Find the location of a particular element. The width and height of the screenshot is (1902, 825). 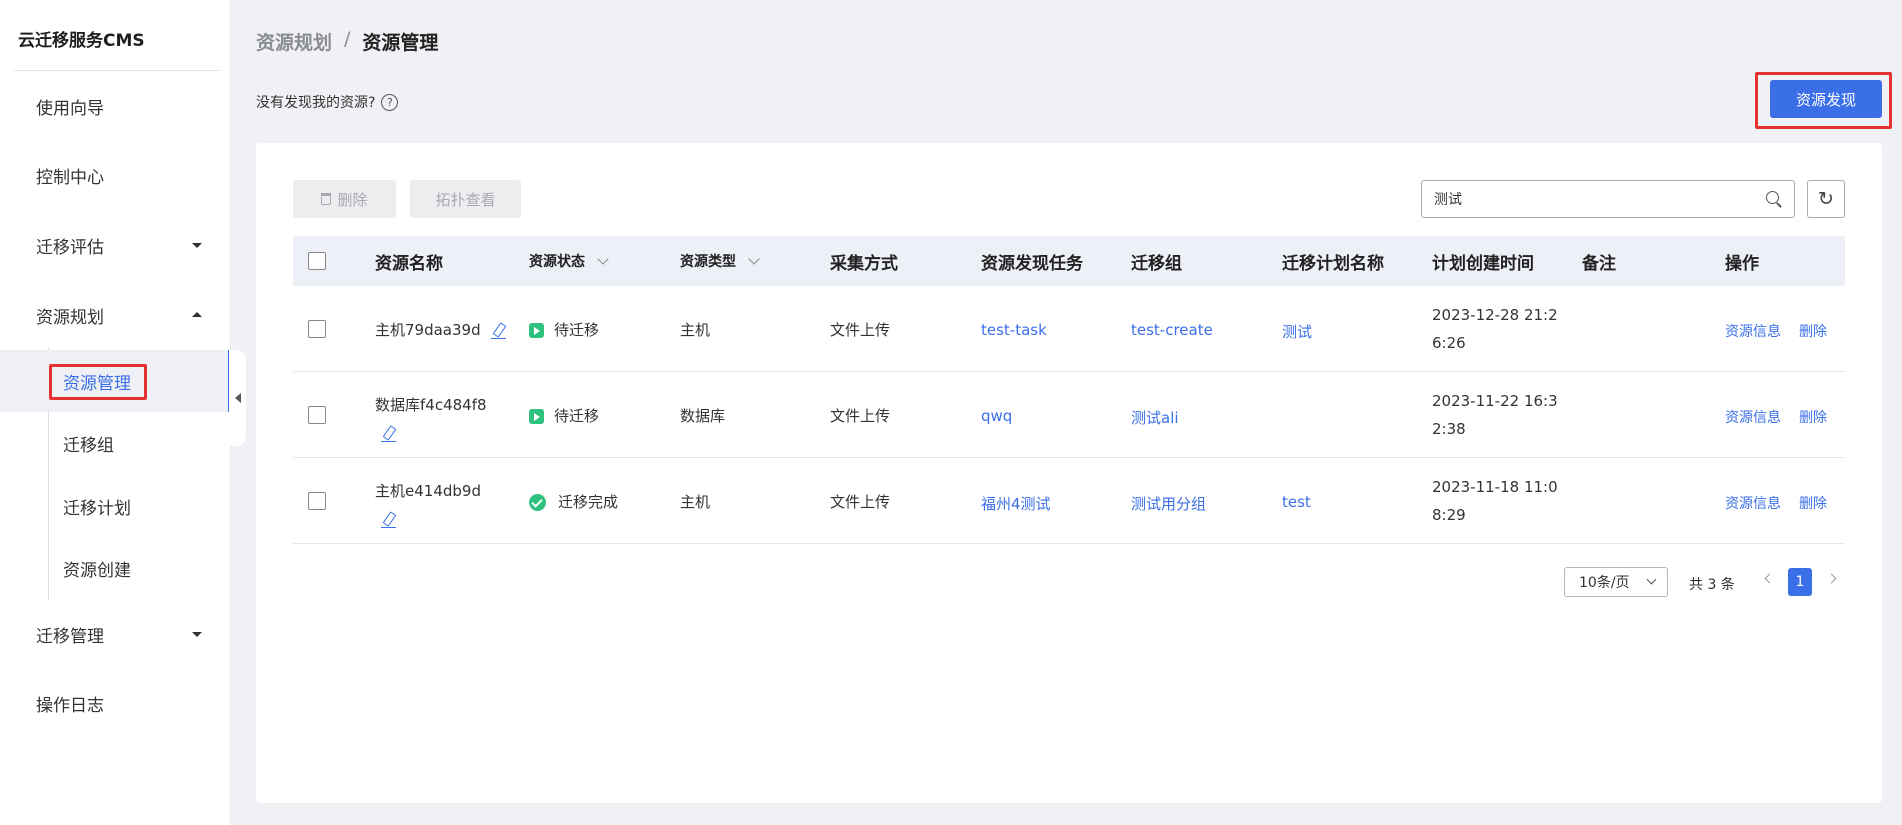

column-header-task: 资源发现任务 is located at coordinates (1032, 263).